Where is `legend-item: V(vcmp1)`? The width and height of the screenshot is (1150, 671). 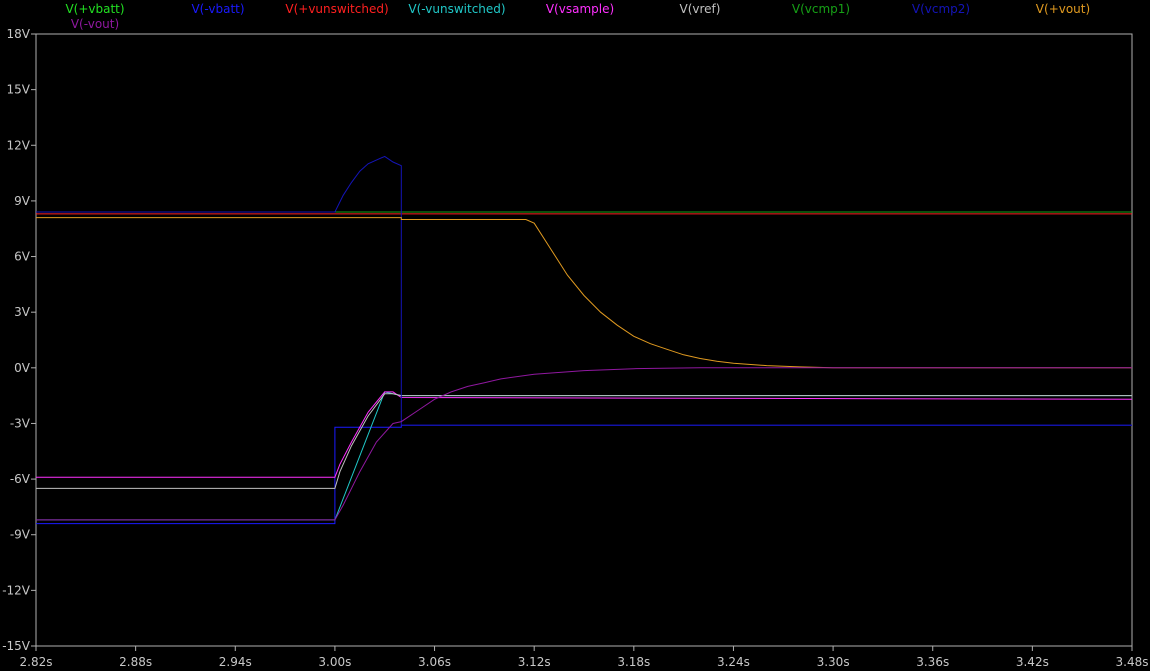
legend-item: V(vcmp1) is located at coordinates (821, 9).